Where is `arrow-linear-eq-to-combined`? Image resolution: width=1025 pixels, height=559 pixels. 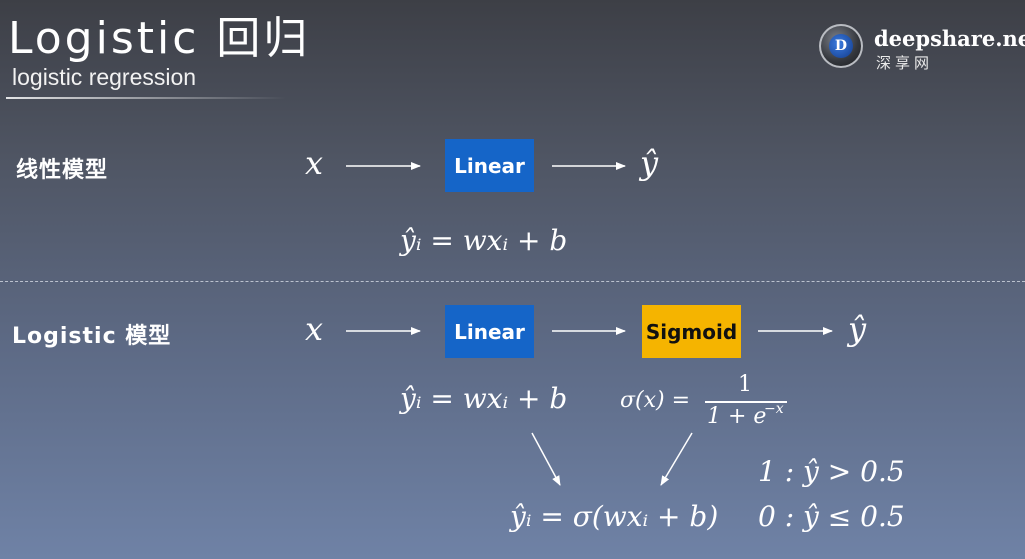
arrow-linear-eq-to-combined is located at coordinates (546, 459).